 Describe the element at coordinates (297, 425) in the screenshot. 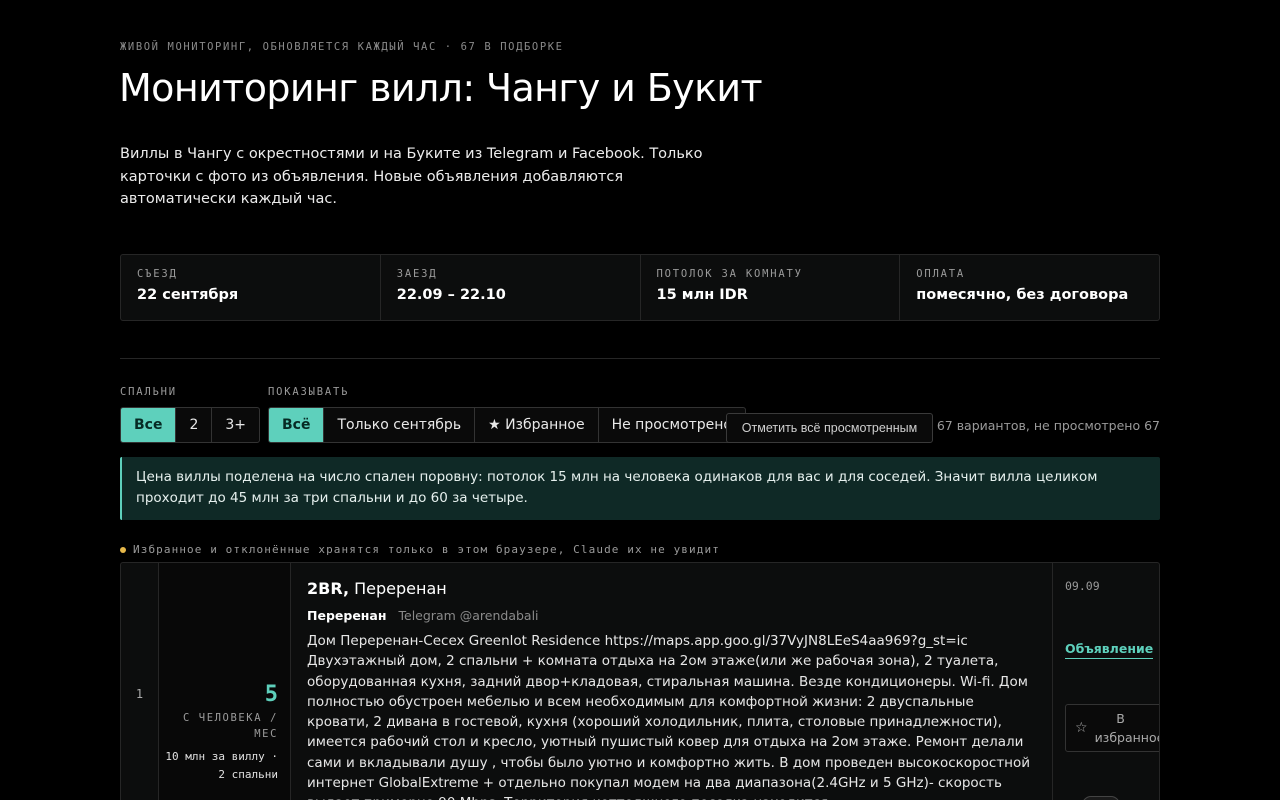

I see `show-option-all: Всё` at that location.